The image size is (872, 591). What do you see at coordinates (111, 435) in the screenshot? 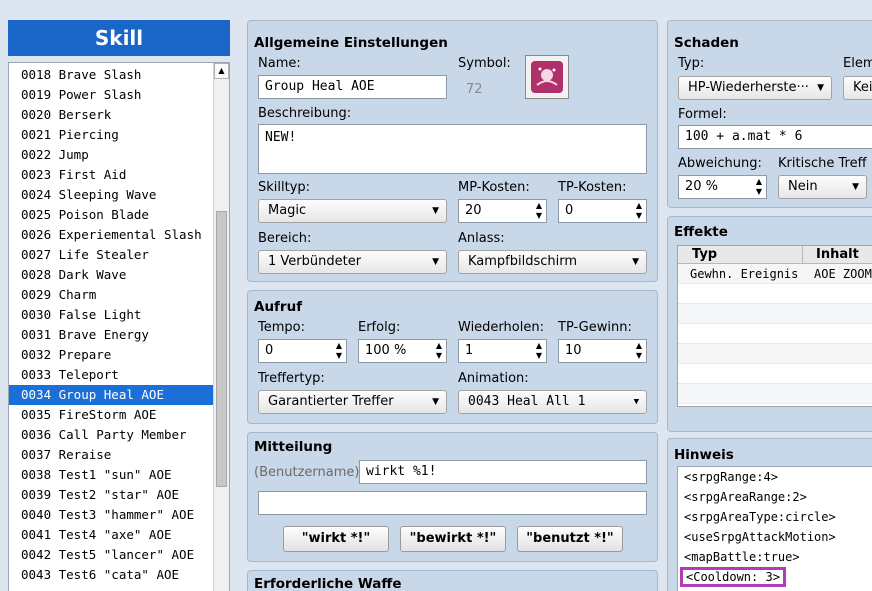
I see `list-item: 0036 Call Party Member` at bounding box center [111, 435].